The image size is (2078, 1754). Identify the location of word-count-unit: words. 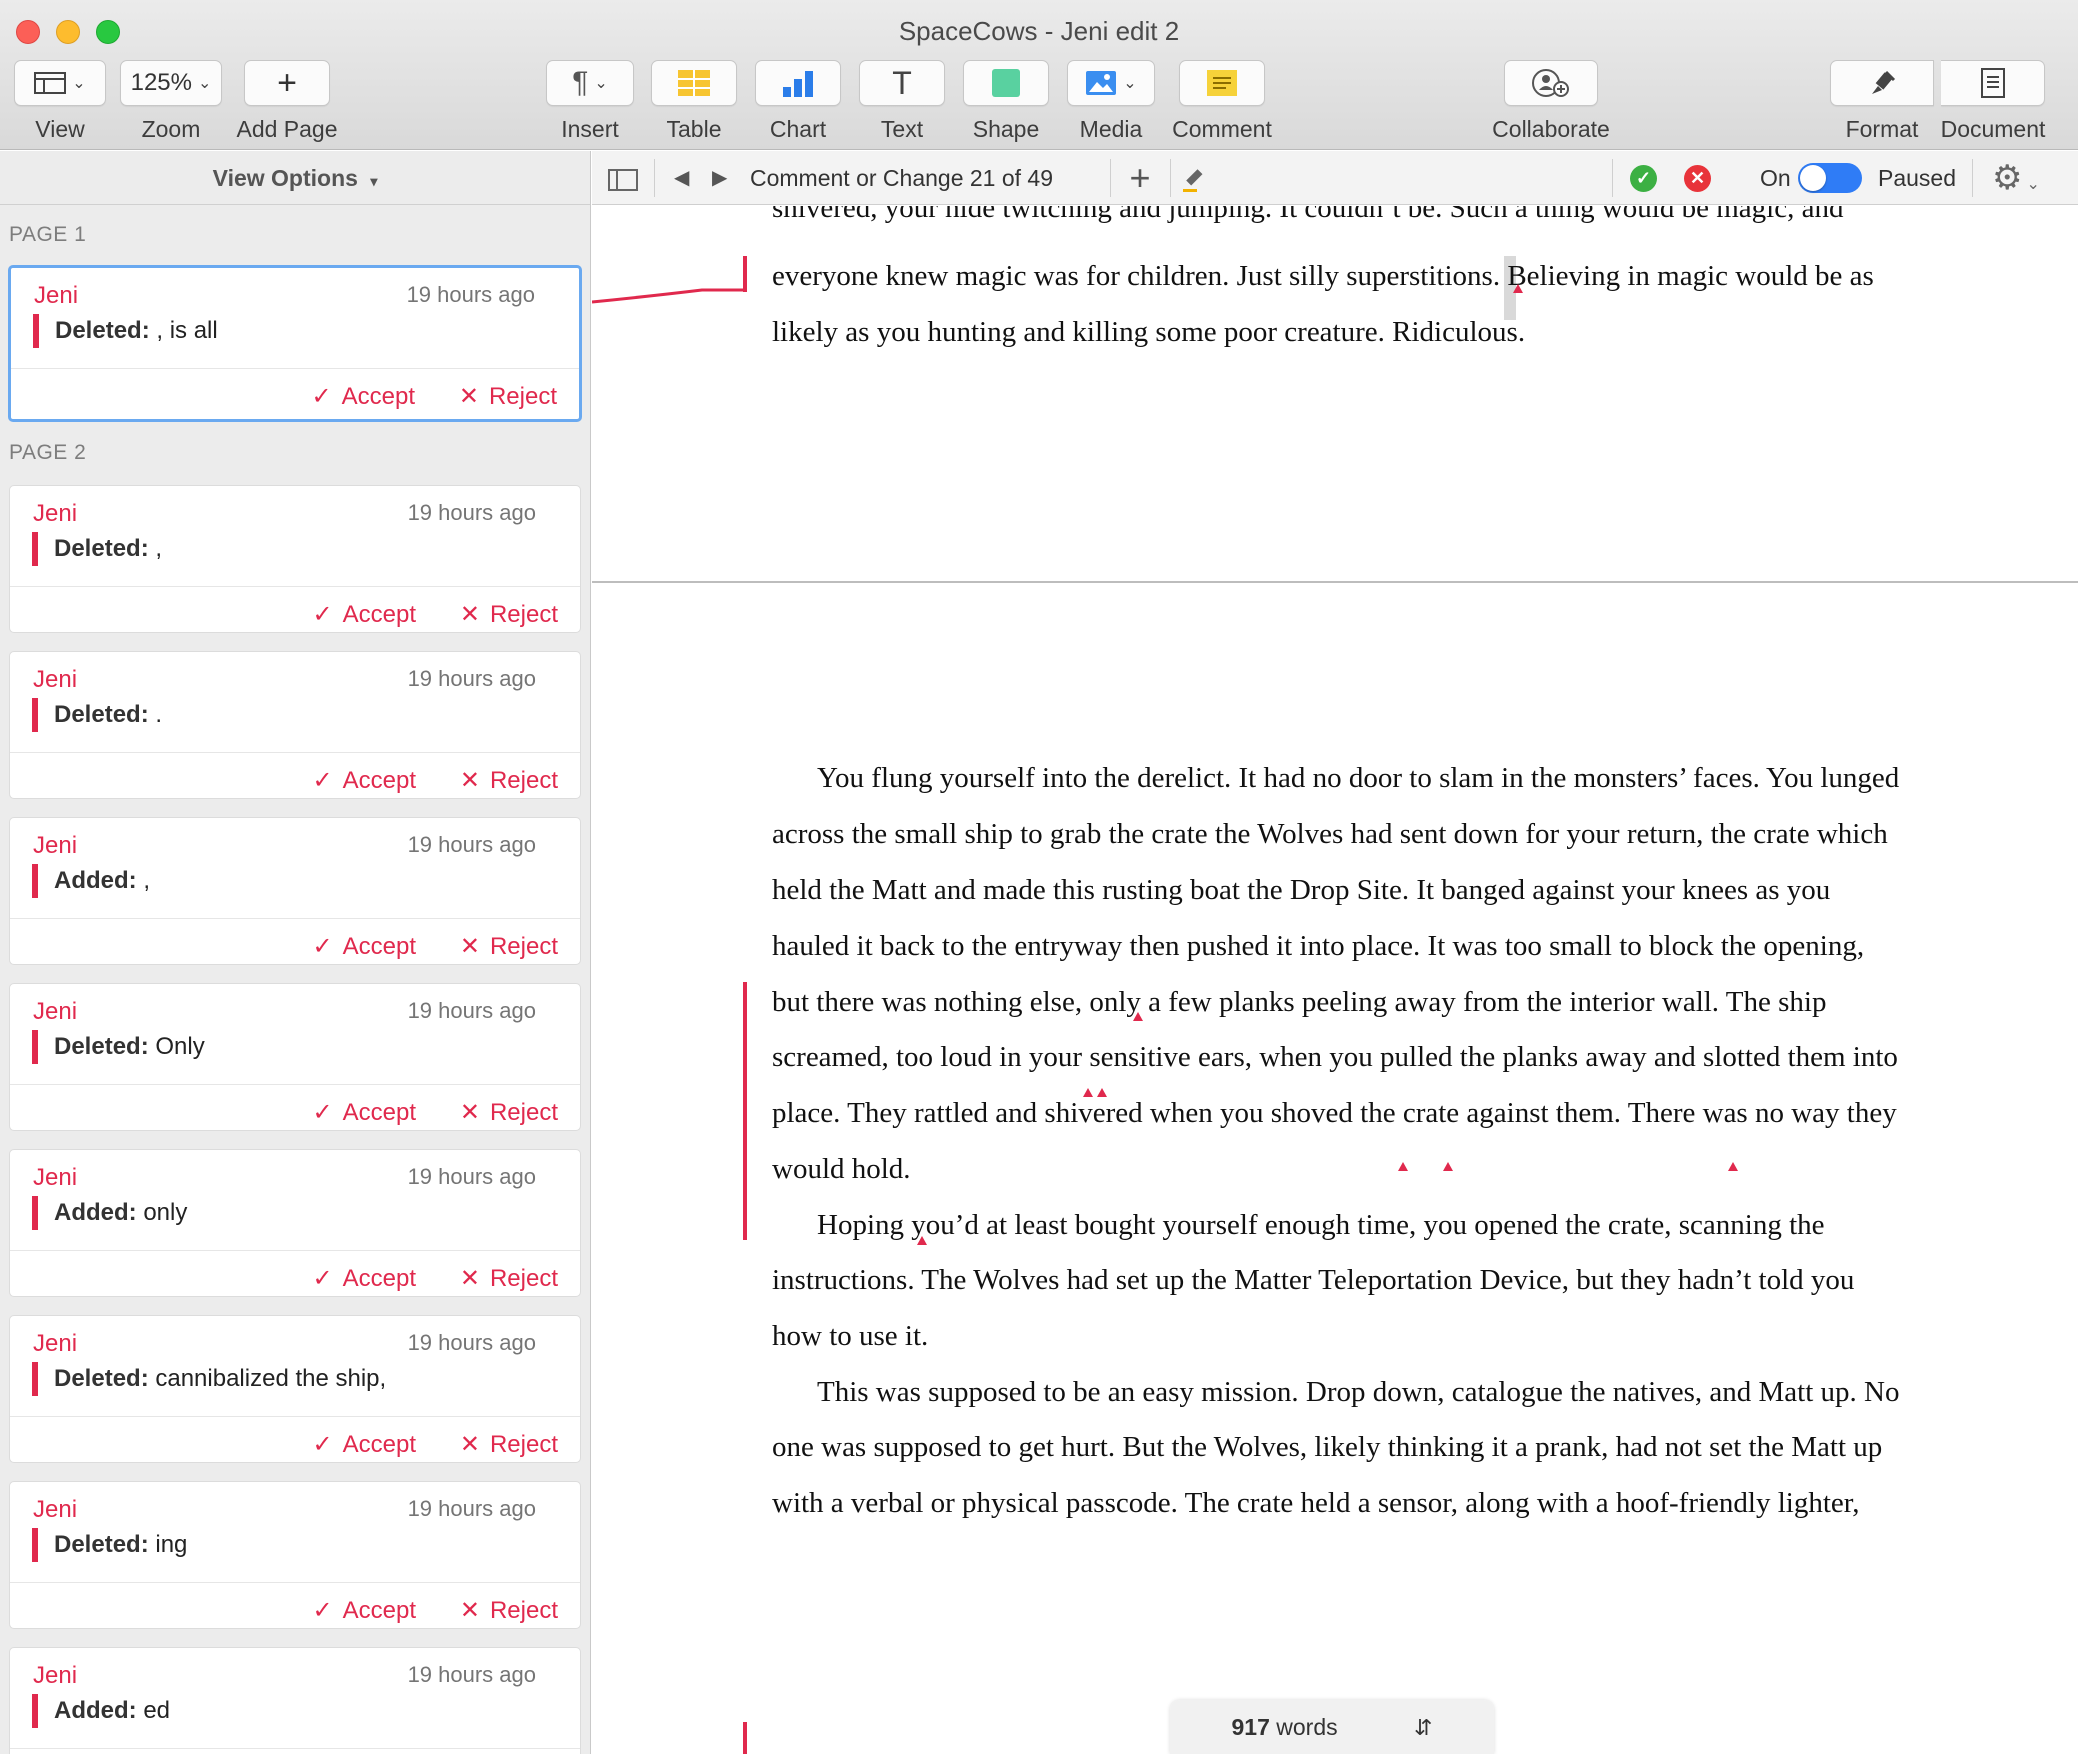
(1307, 1727).